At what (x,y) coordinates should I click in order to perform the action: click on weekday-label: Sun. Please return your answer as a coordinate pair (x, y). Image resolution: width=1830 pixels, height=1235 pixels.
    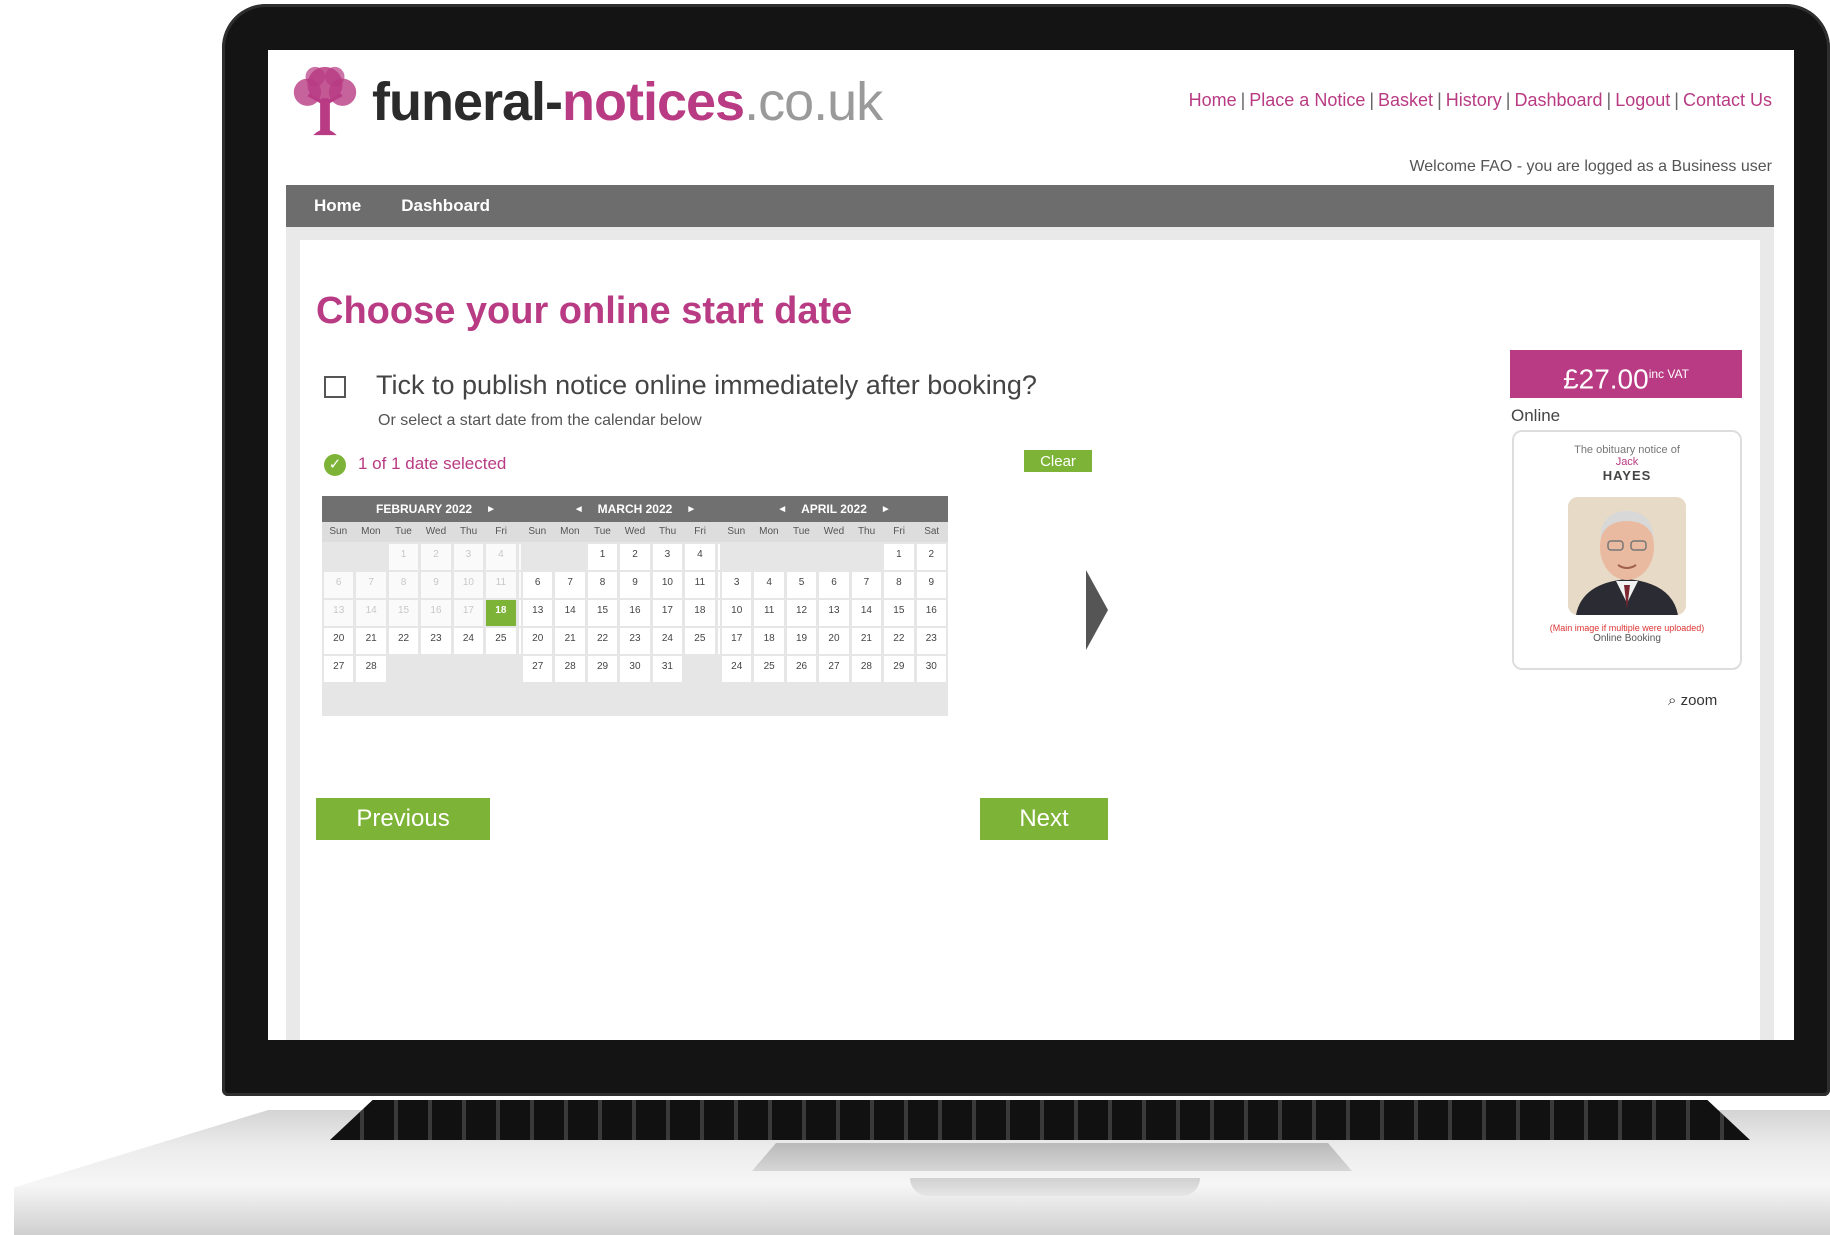
    Looking at the image, I should click on (736, 531).